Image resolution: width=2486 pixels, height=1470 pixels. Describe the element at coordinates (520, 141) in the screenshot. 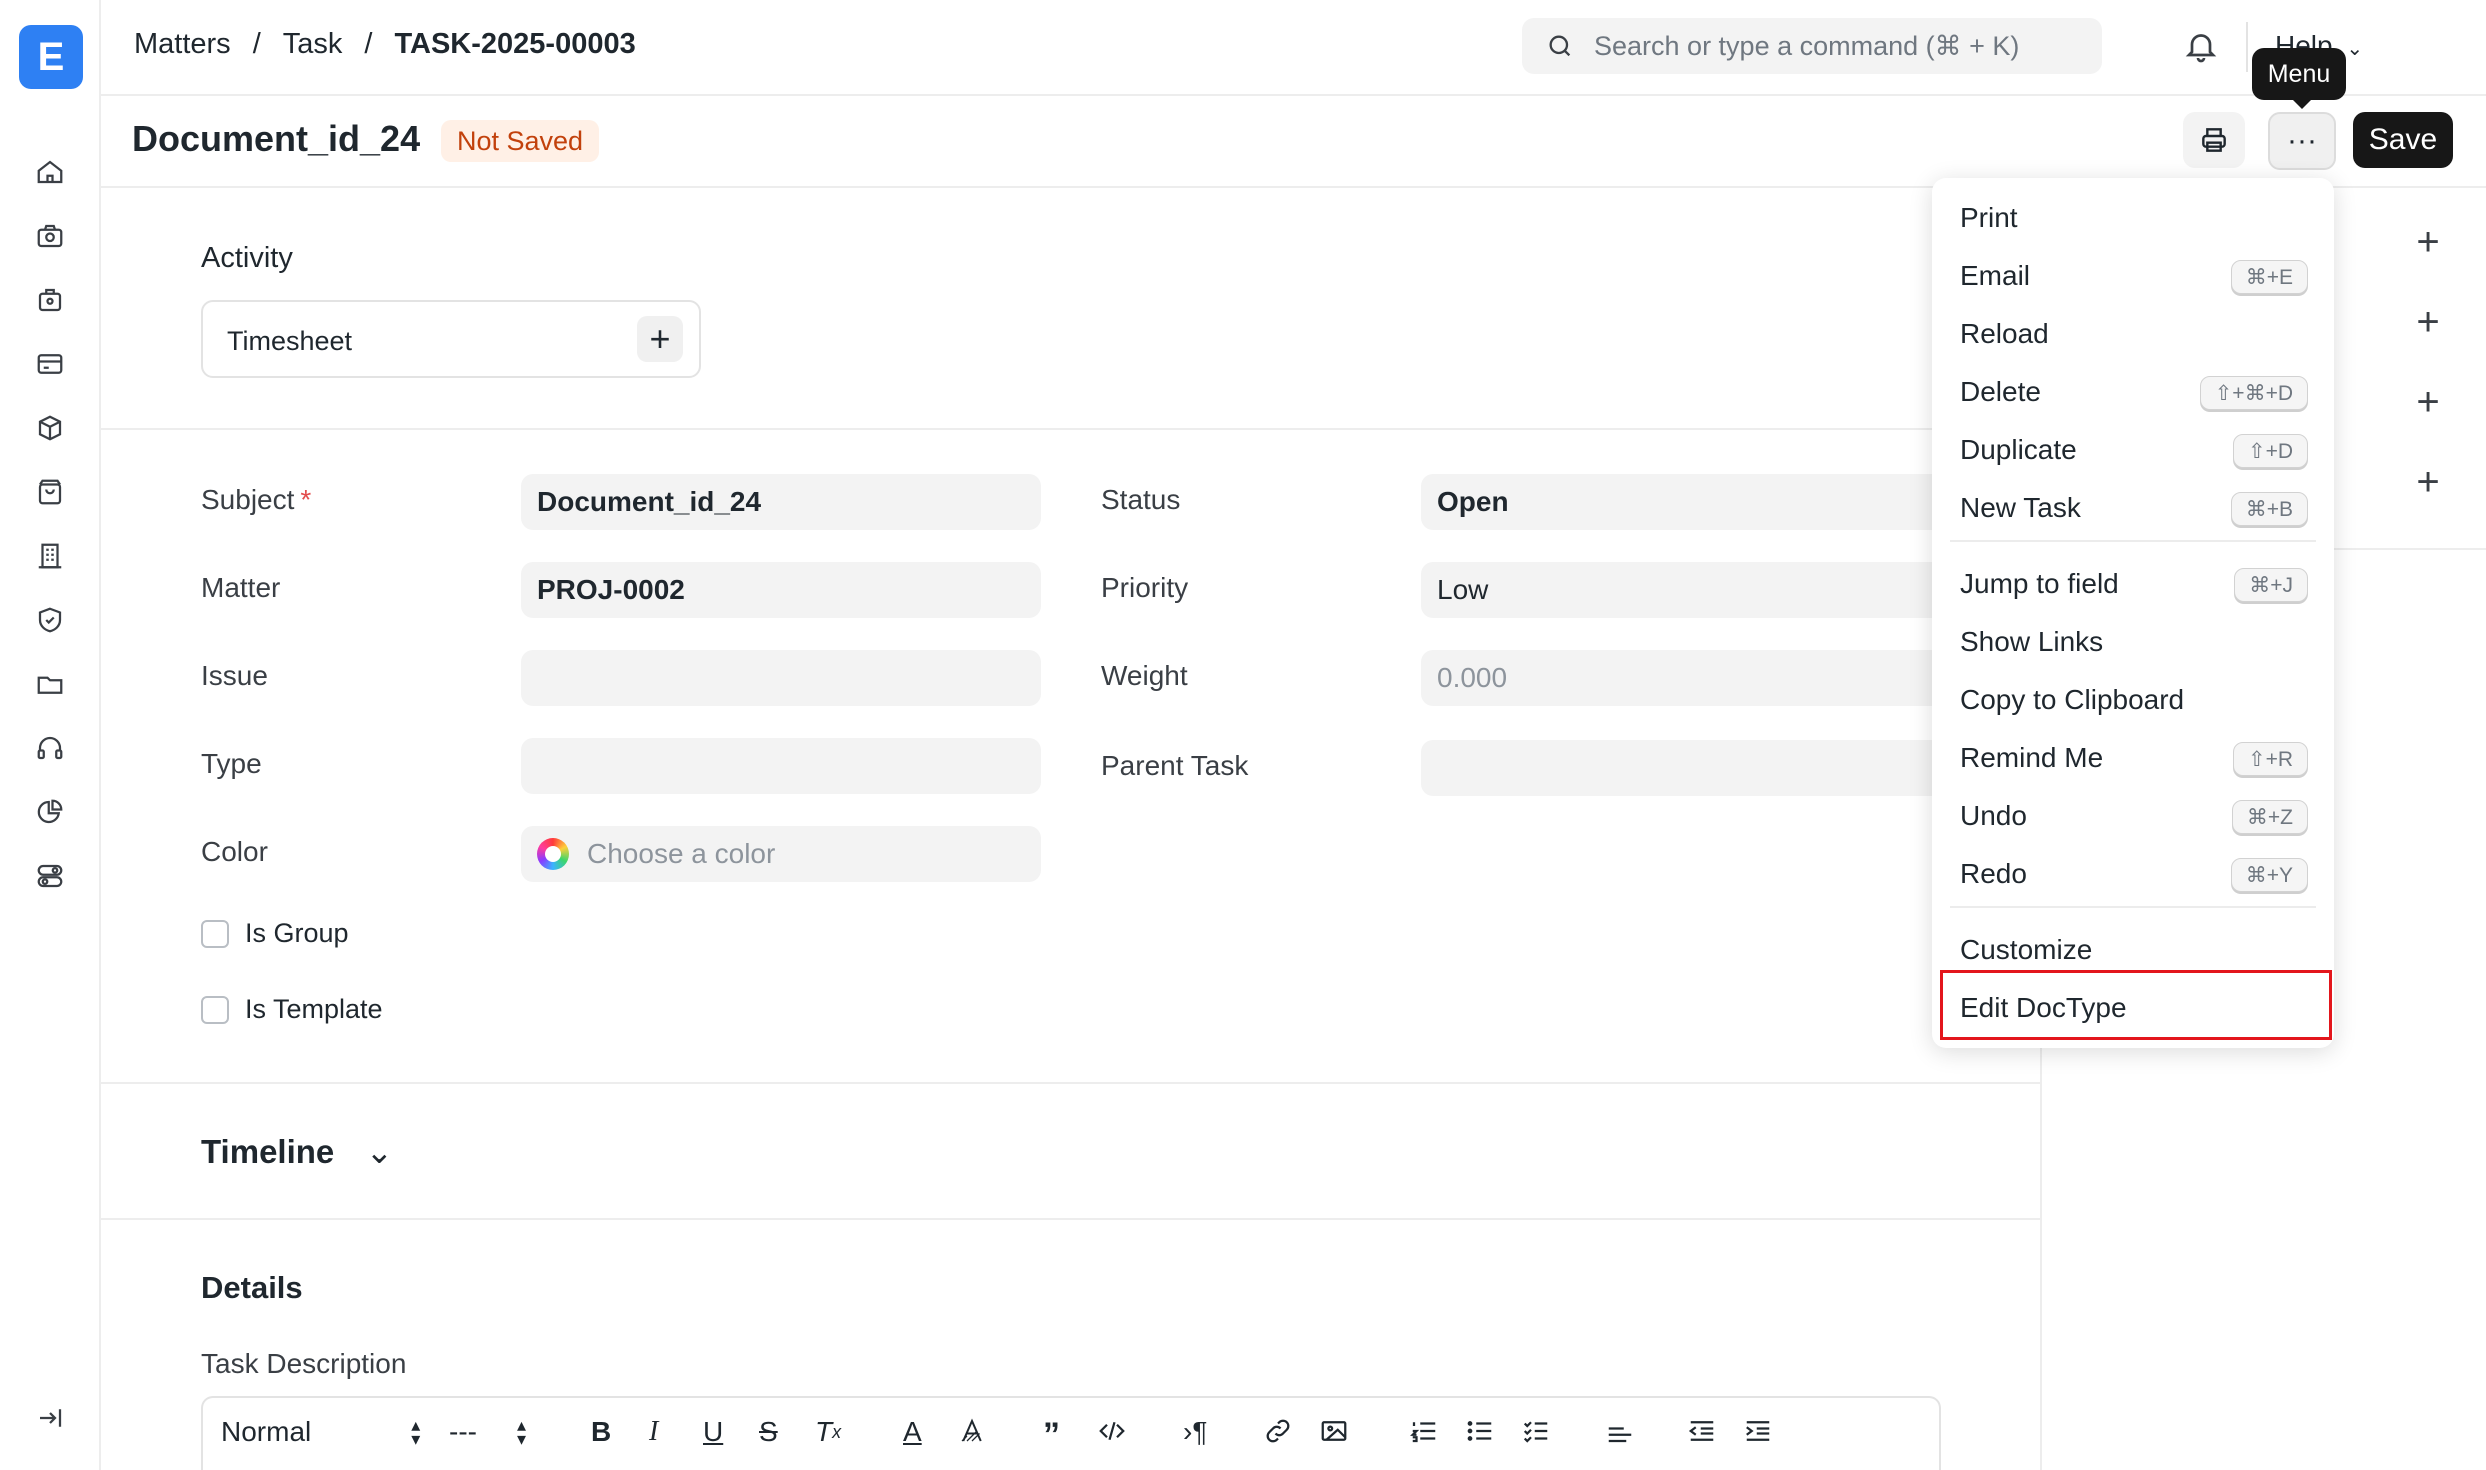

I see `status-badge: Not Saved` at that location.